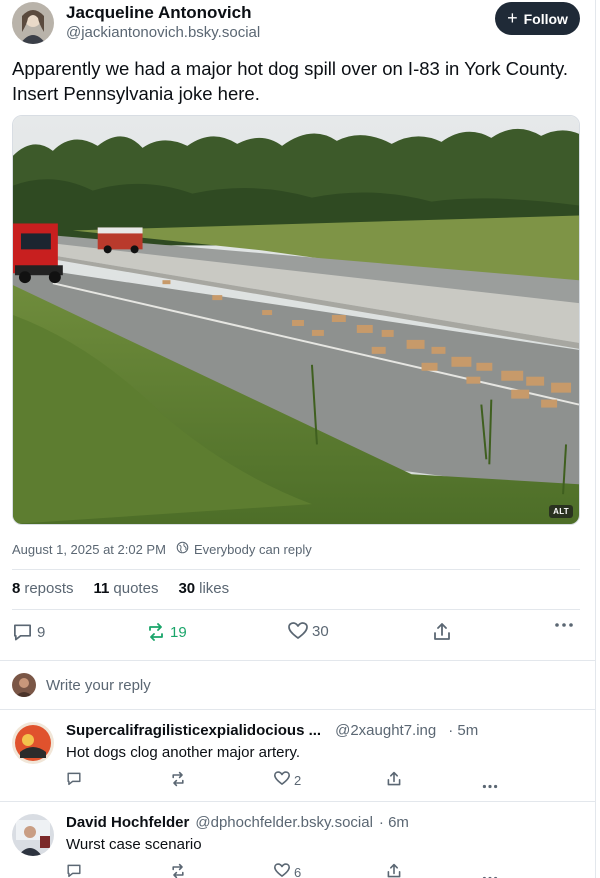 The image size is (600, 878). Describe the element at coordinates (158, 13) in the screenshot. I see `author-name: Jacqueline Antonovich` at that location.